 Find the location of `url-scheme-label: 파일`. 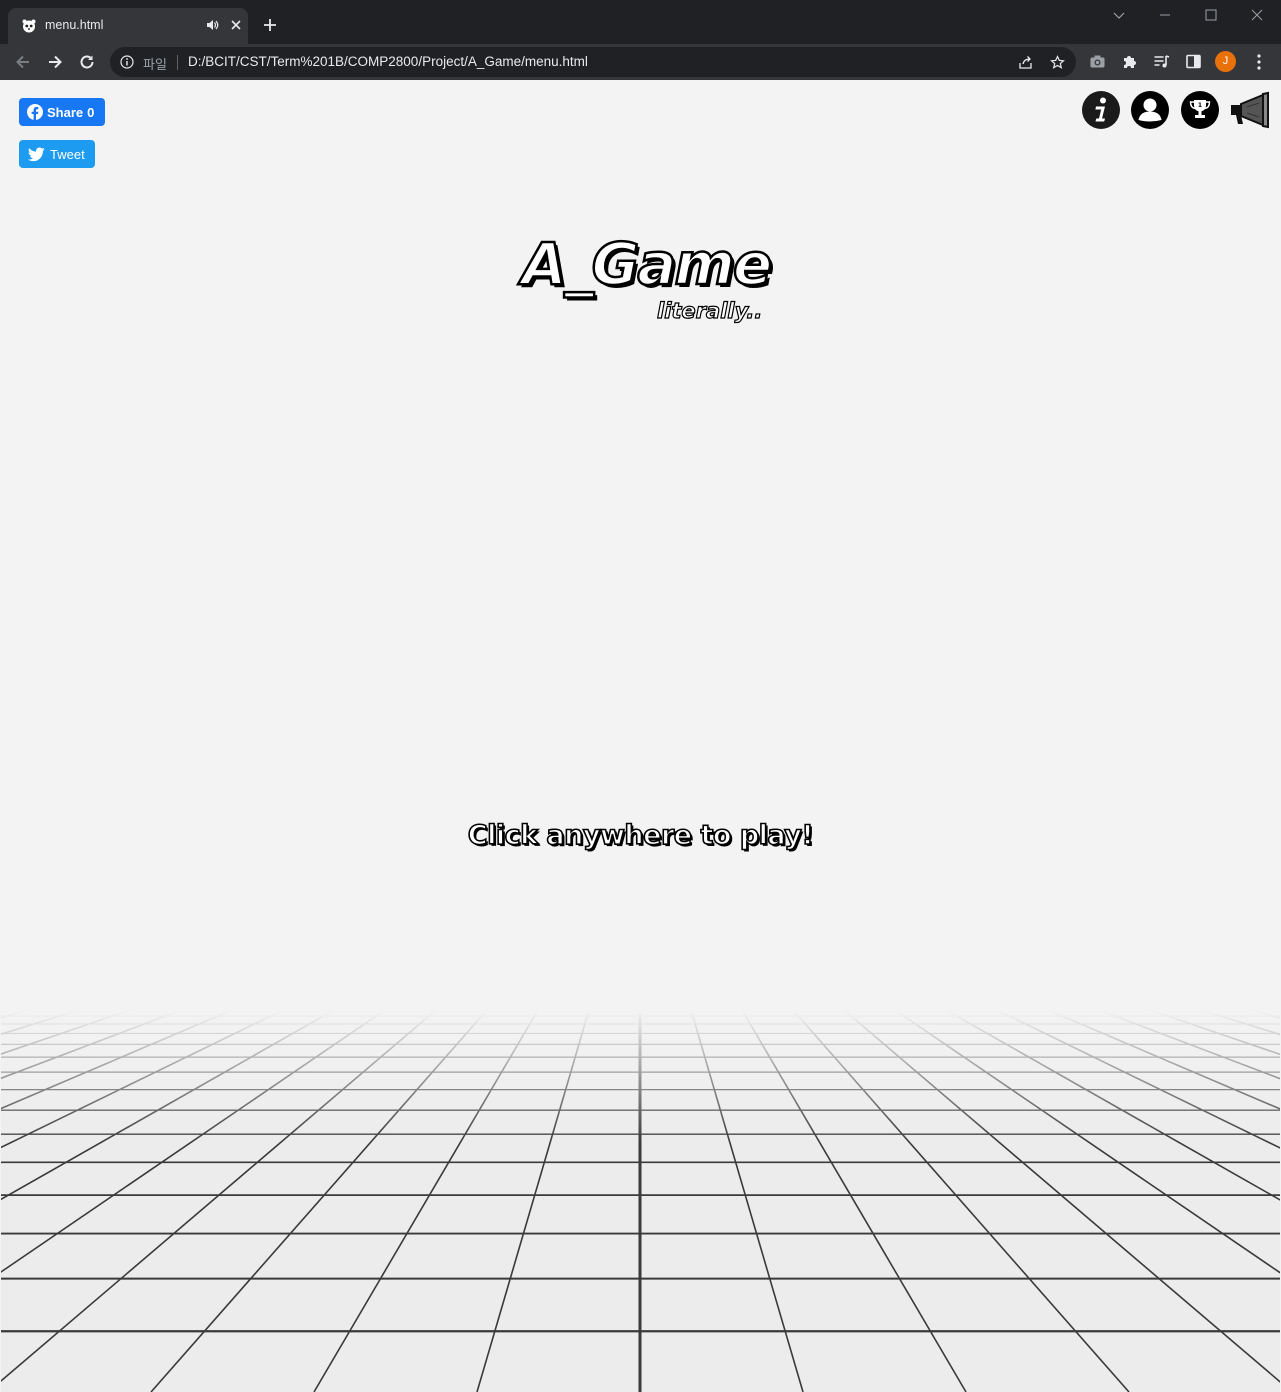

url-scheme-label: 파일 is located at coordinates (155, 64).